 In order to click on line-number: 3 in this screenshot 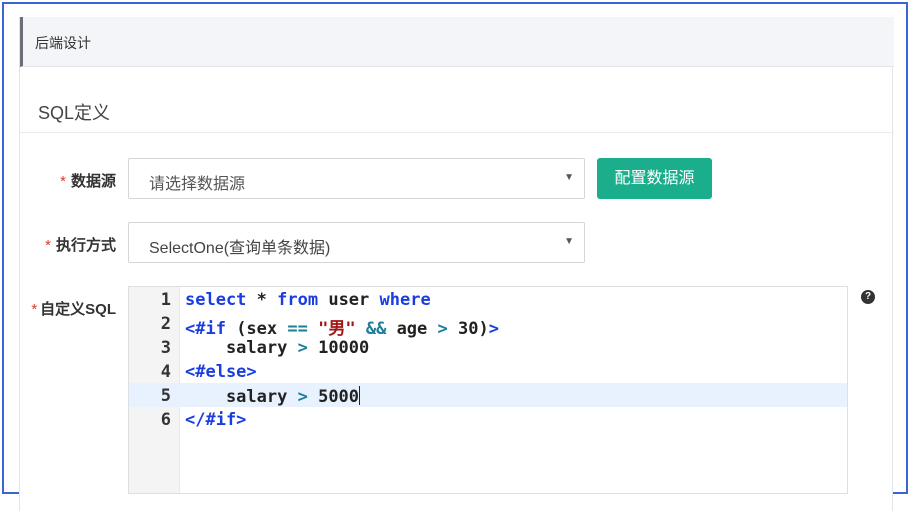, I will do `click(165, 348)`.